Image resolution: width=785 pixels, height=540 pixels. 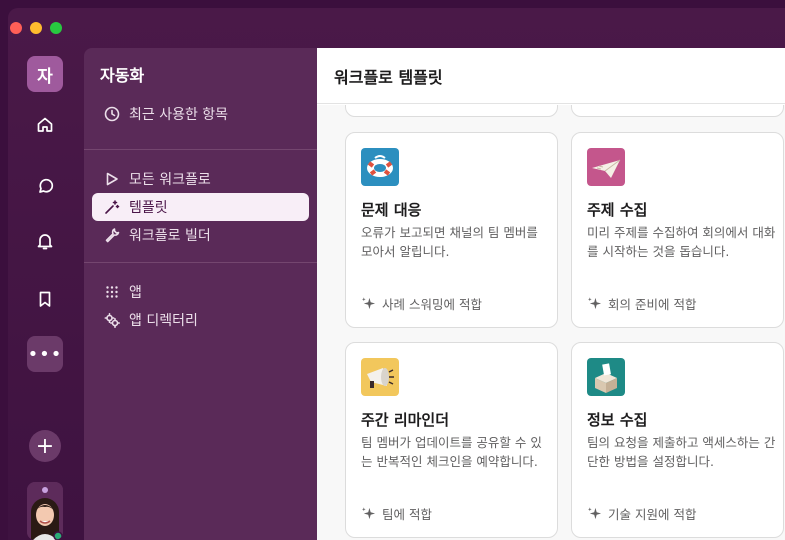 I want to click on more-button: •••, so click(x=45, y=354).